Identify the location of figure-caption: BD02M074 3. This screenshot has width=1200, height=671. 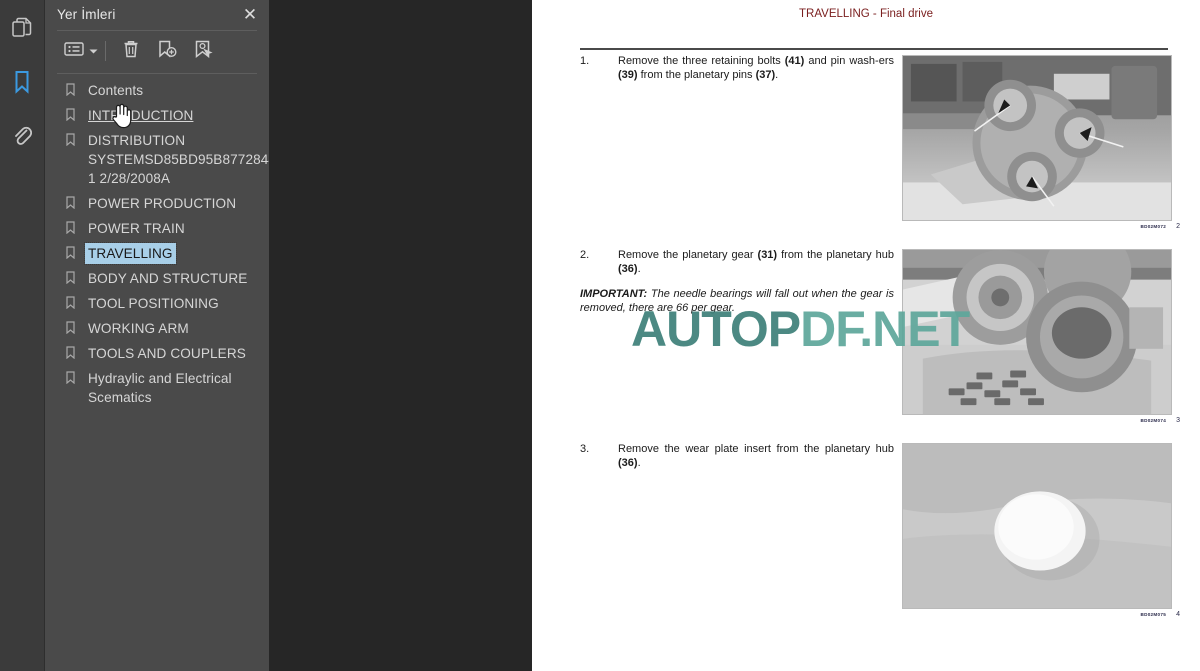
(1042, 420).